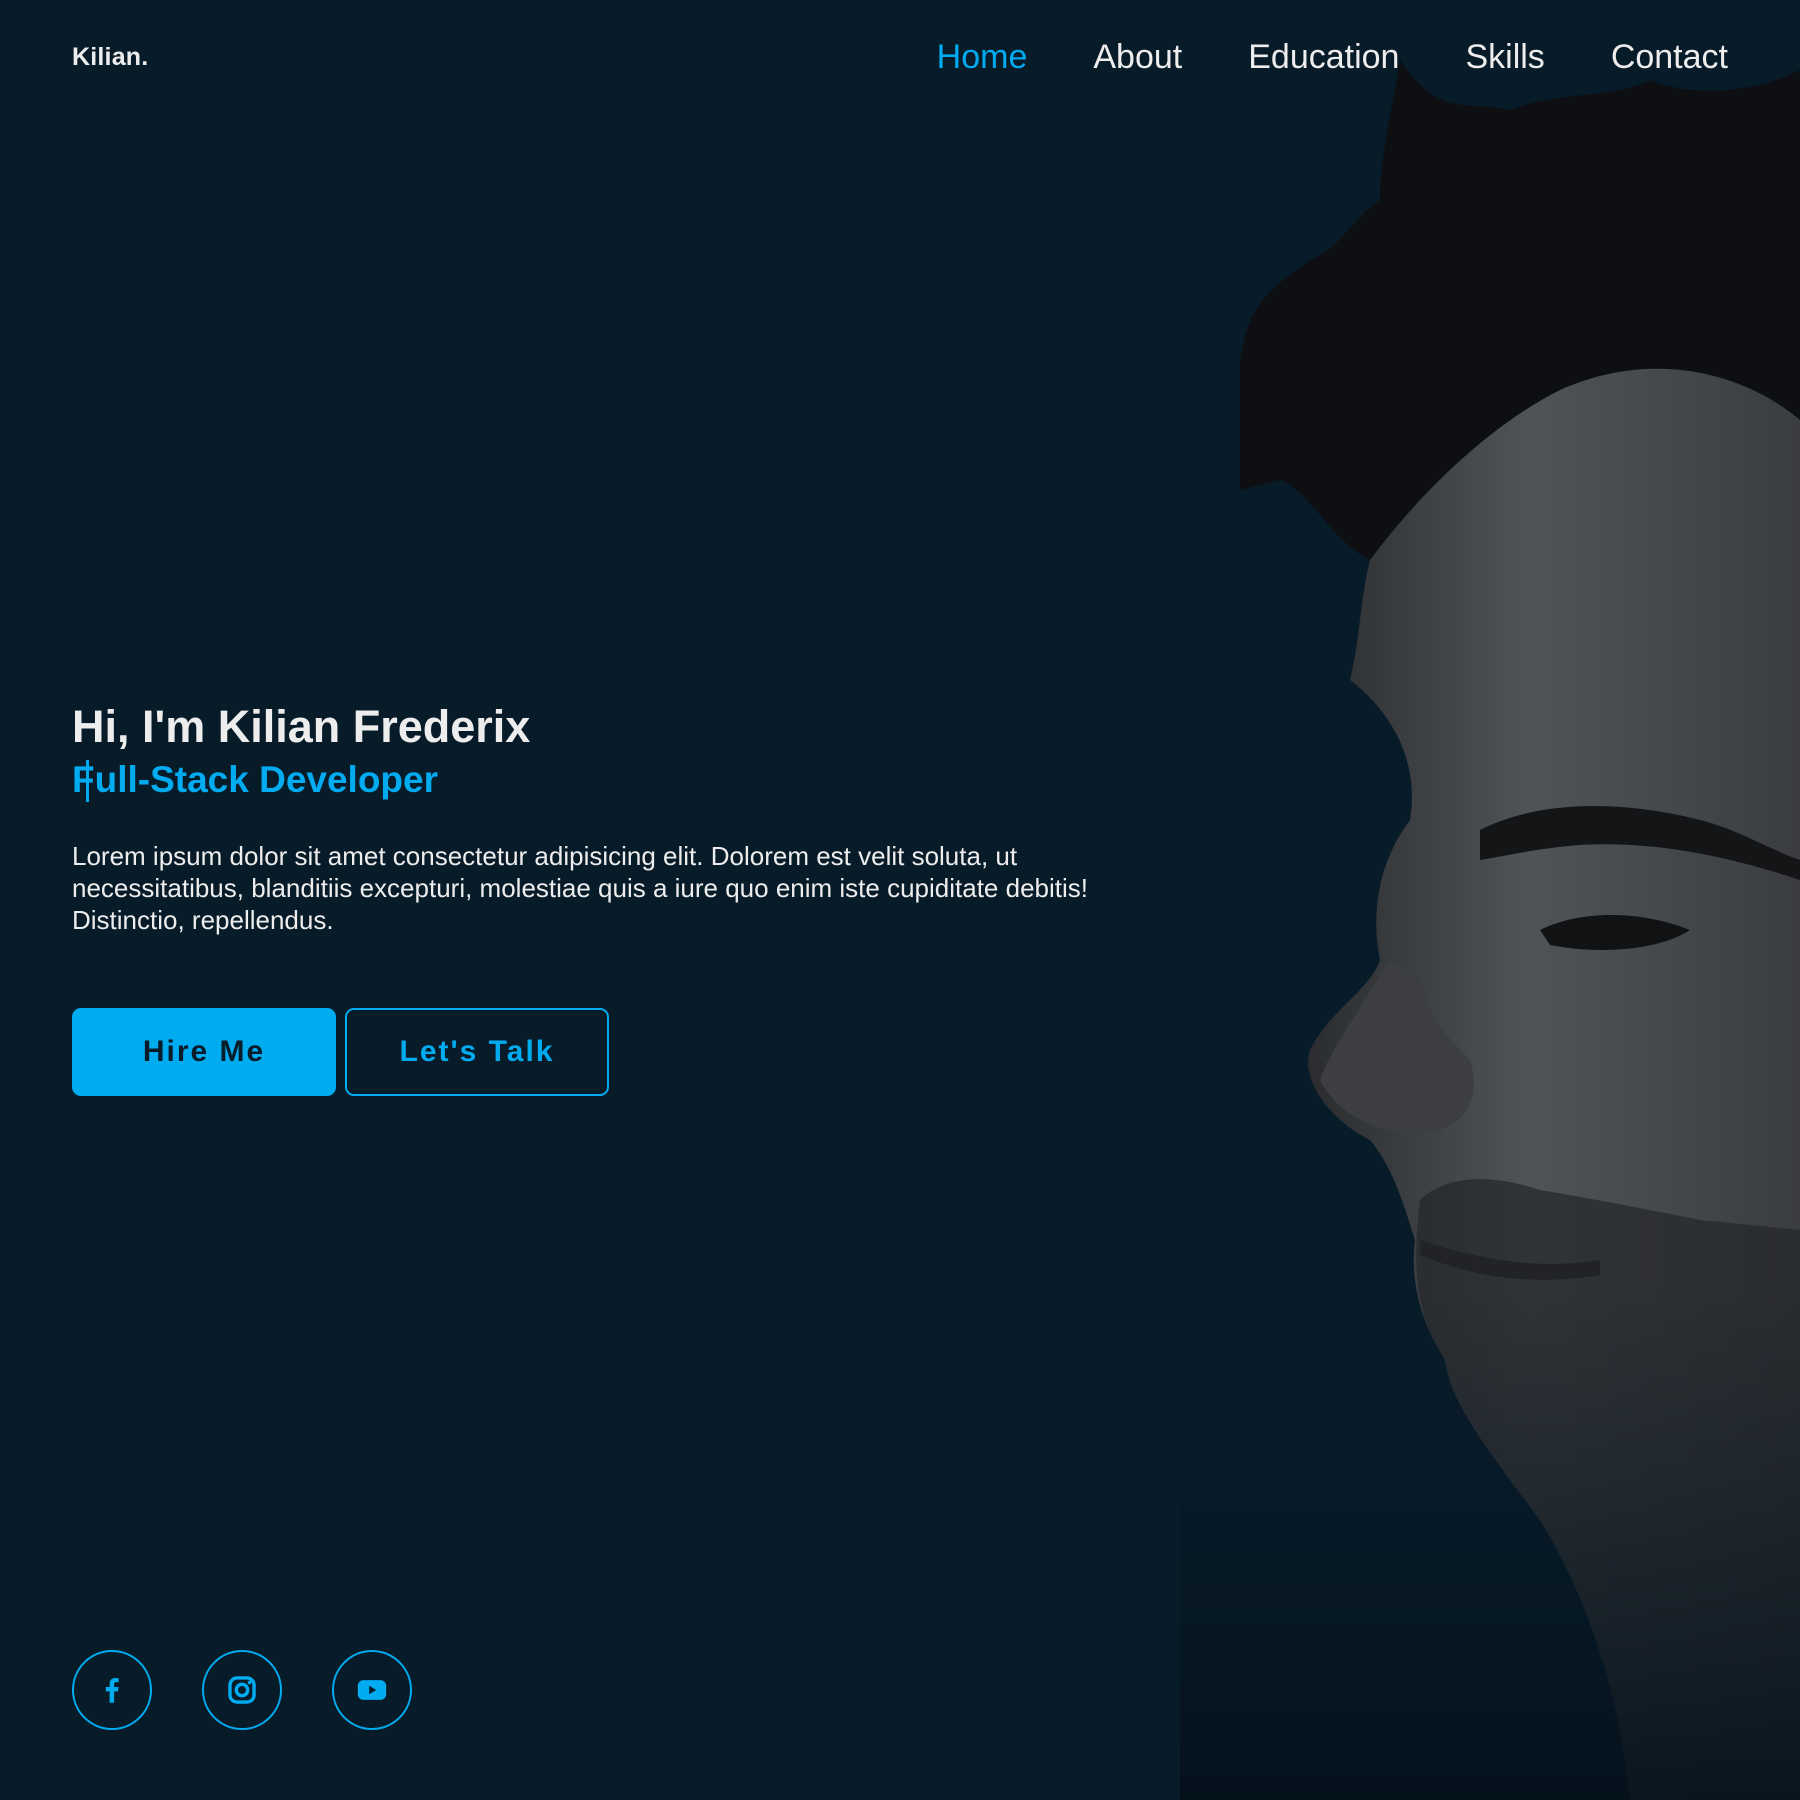 This screenshot has width=1800, height=1800. What do you see at coordinates (1504, 57) in the screenshot?
I see `nav-link-skills: Skills` at bounding box center [1504, 57].